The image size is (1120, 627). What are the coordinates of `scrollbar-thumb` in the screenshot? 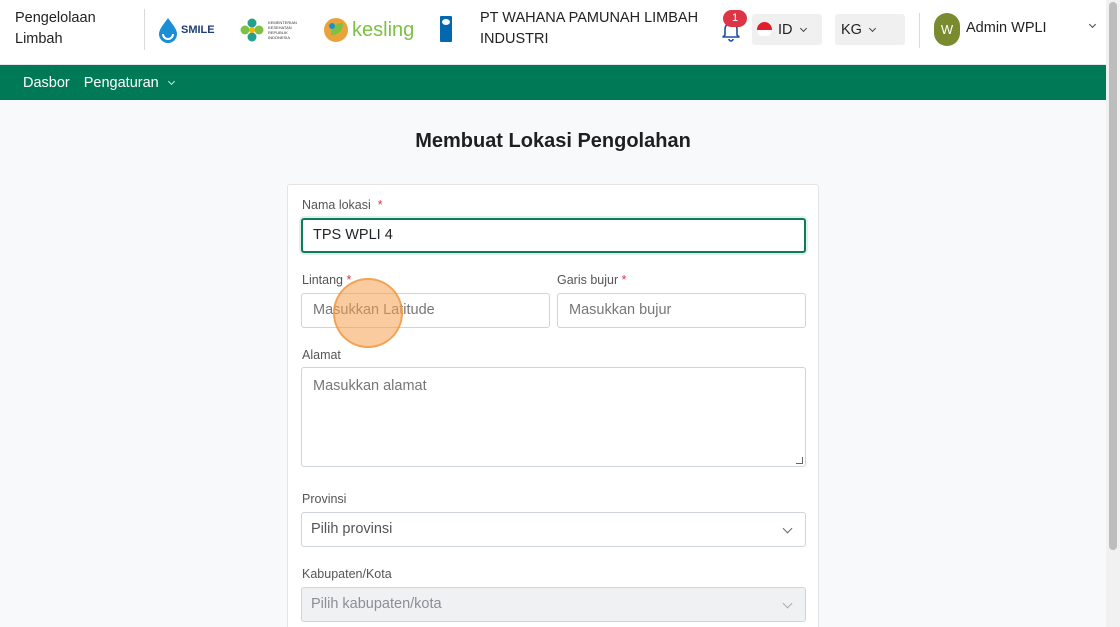 It's located at (1113, 276).